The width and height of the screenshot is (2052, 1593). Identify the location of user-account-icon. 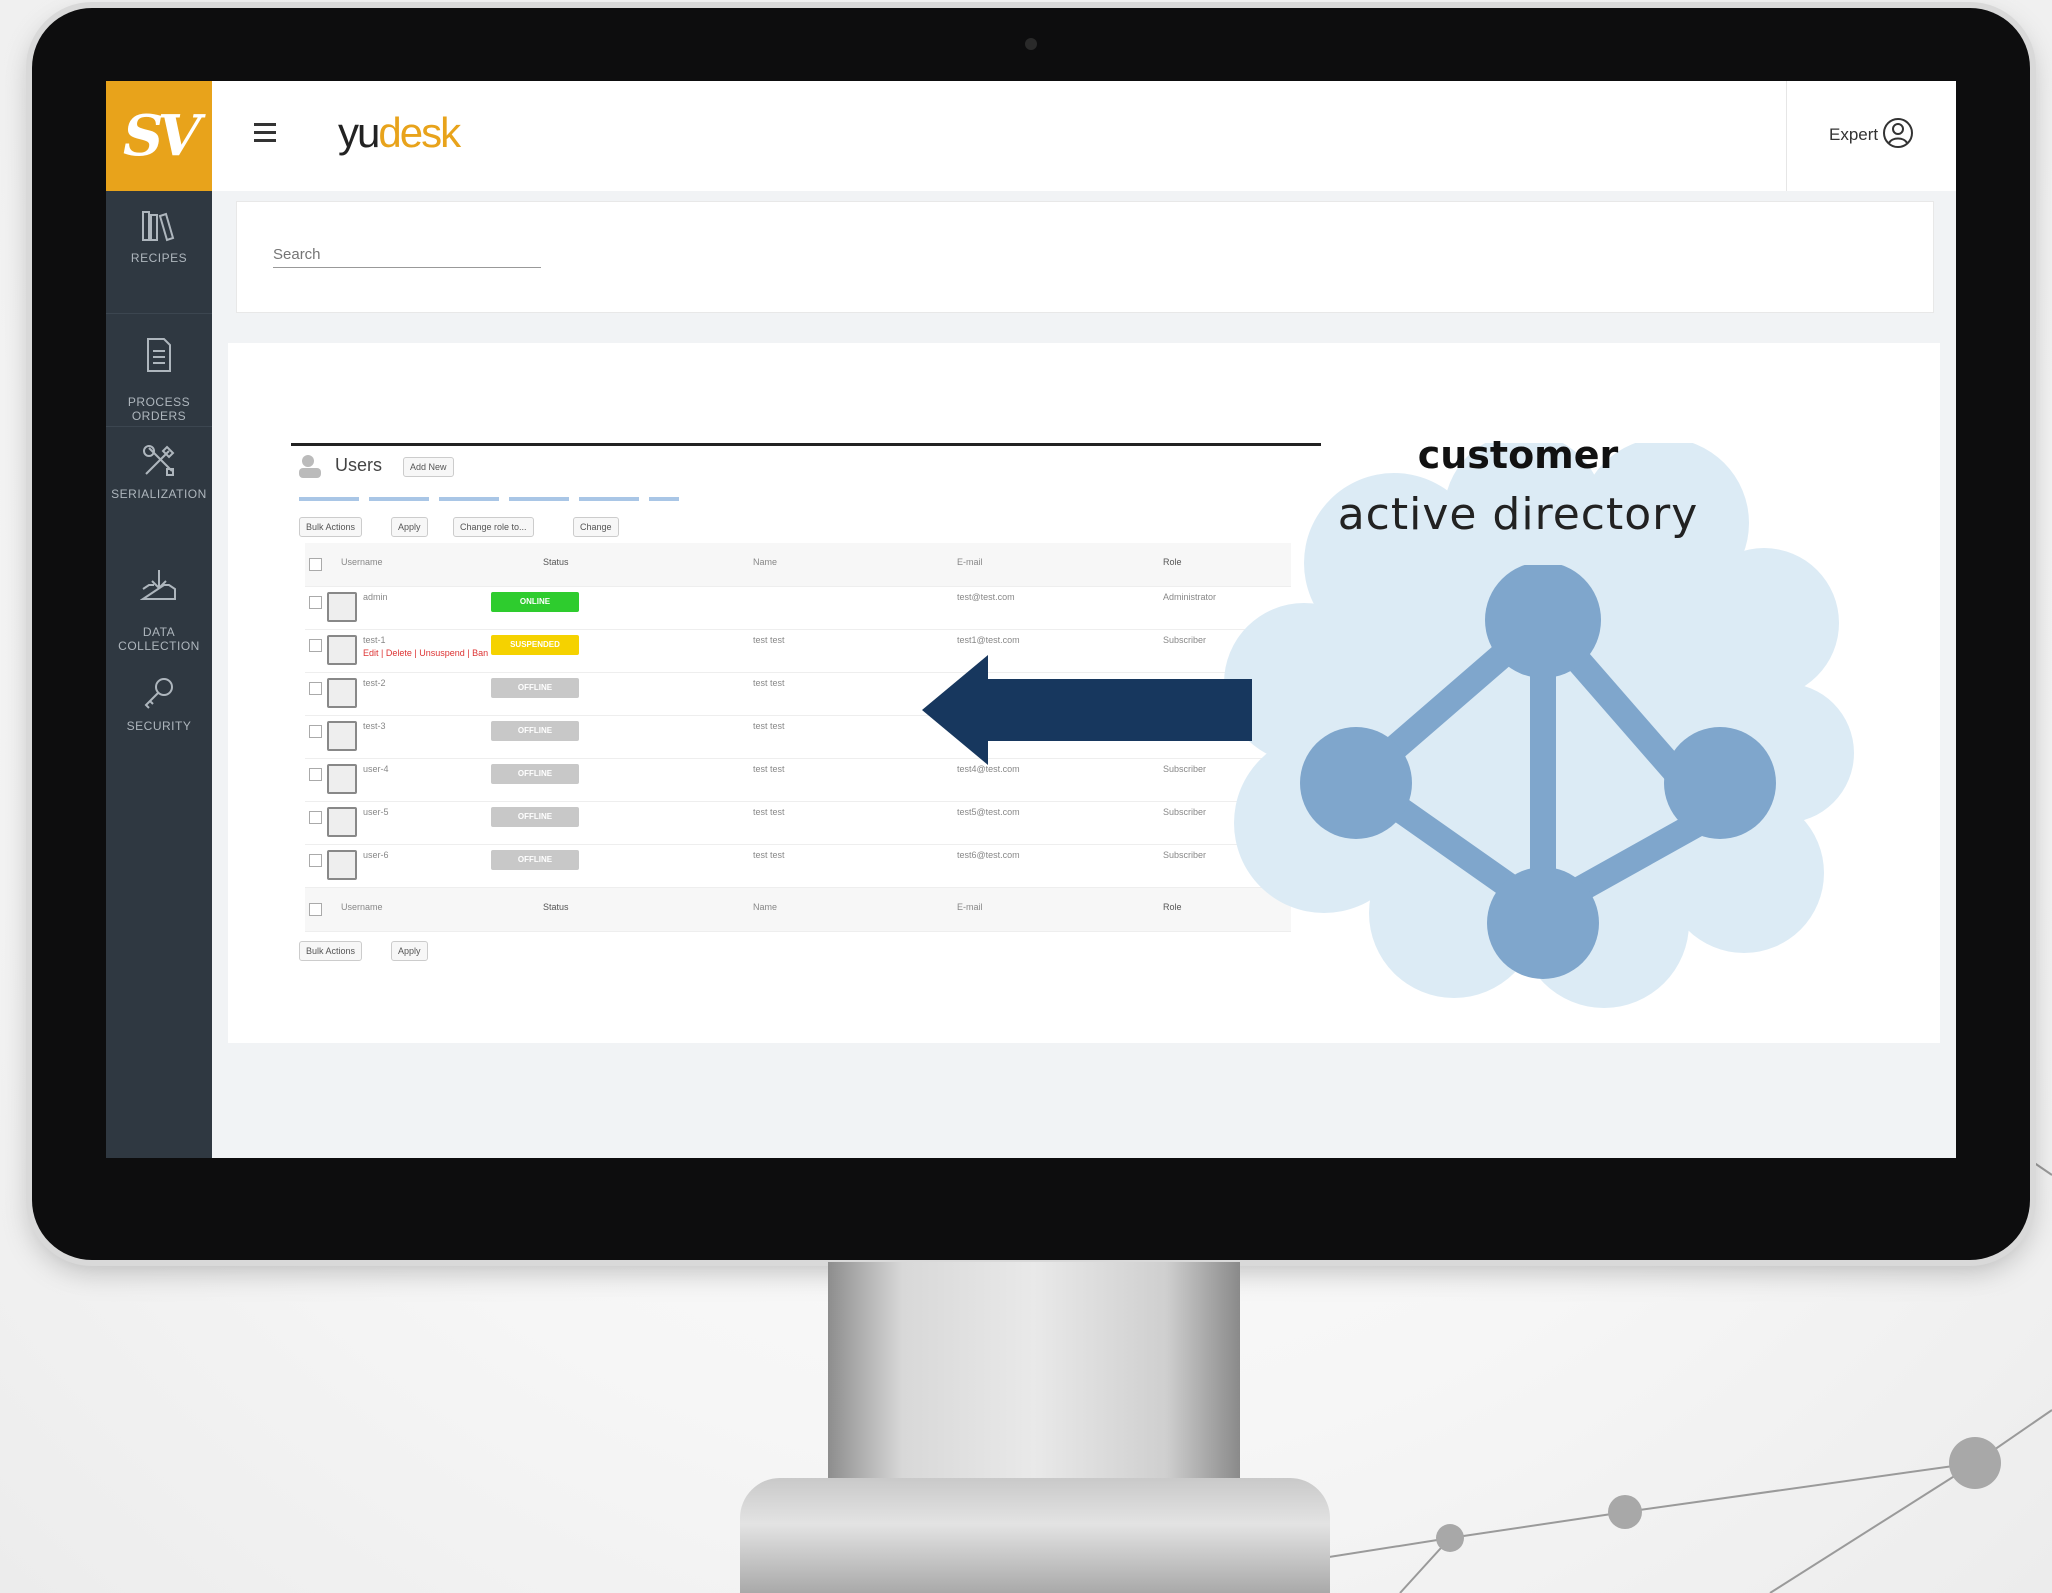
(1898, 133).